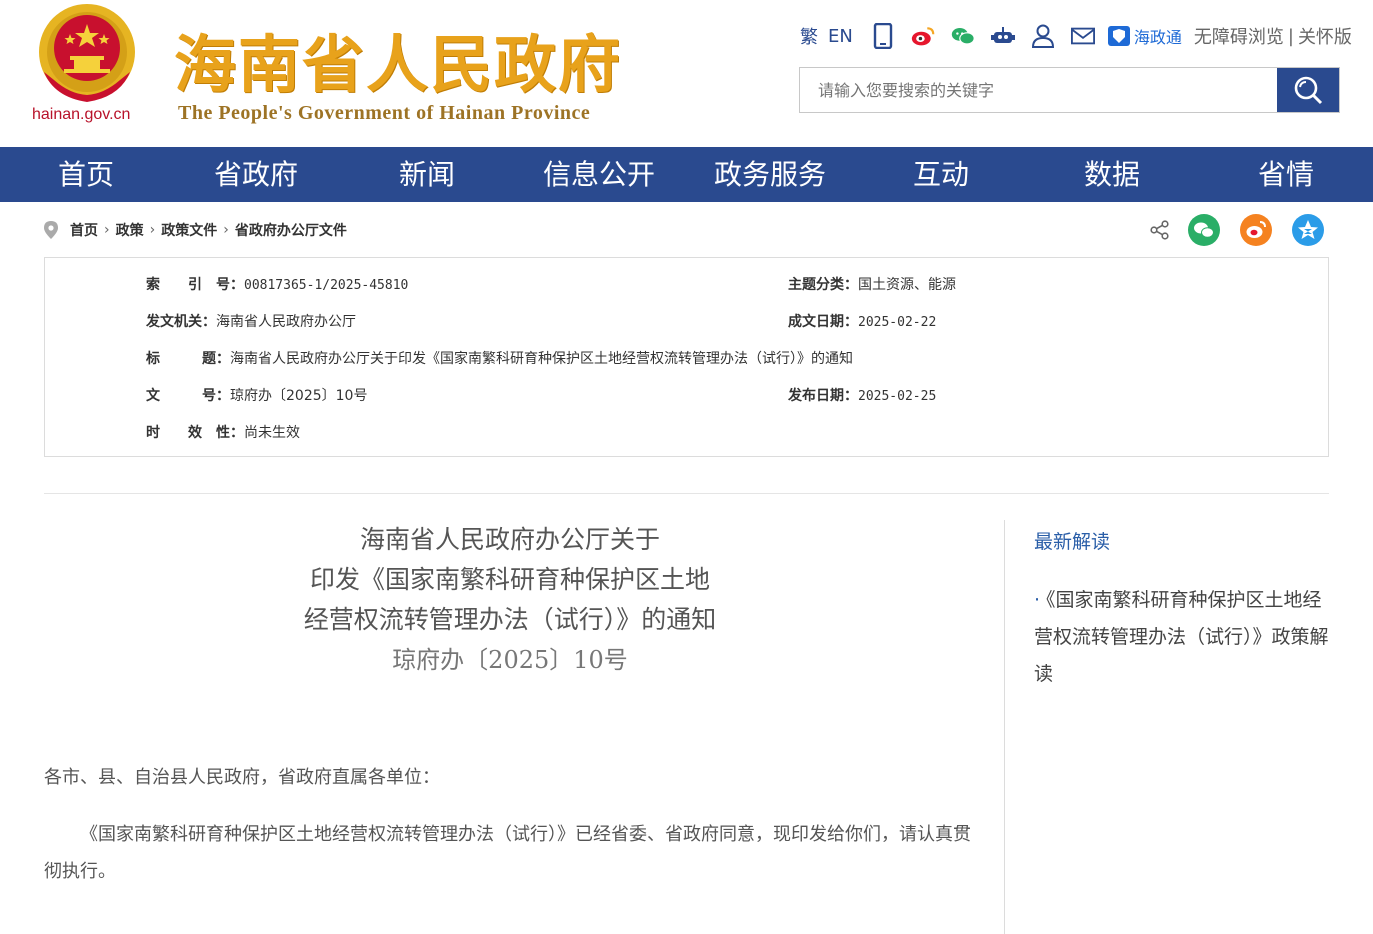 This screenshot has width=1373, height=934. Describe the element at coordinates (823, 322) in the screenshot. I see `meta-date-label: 成文日期：` at that location.